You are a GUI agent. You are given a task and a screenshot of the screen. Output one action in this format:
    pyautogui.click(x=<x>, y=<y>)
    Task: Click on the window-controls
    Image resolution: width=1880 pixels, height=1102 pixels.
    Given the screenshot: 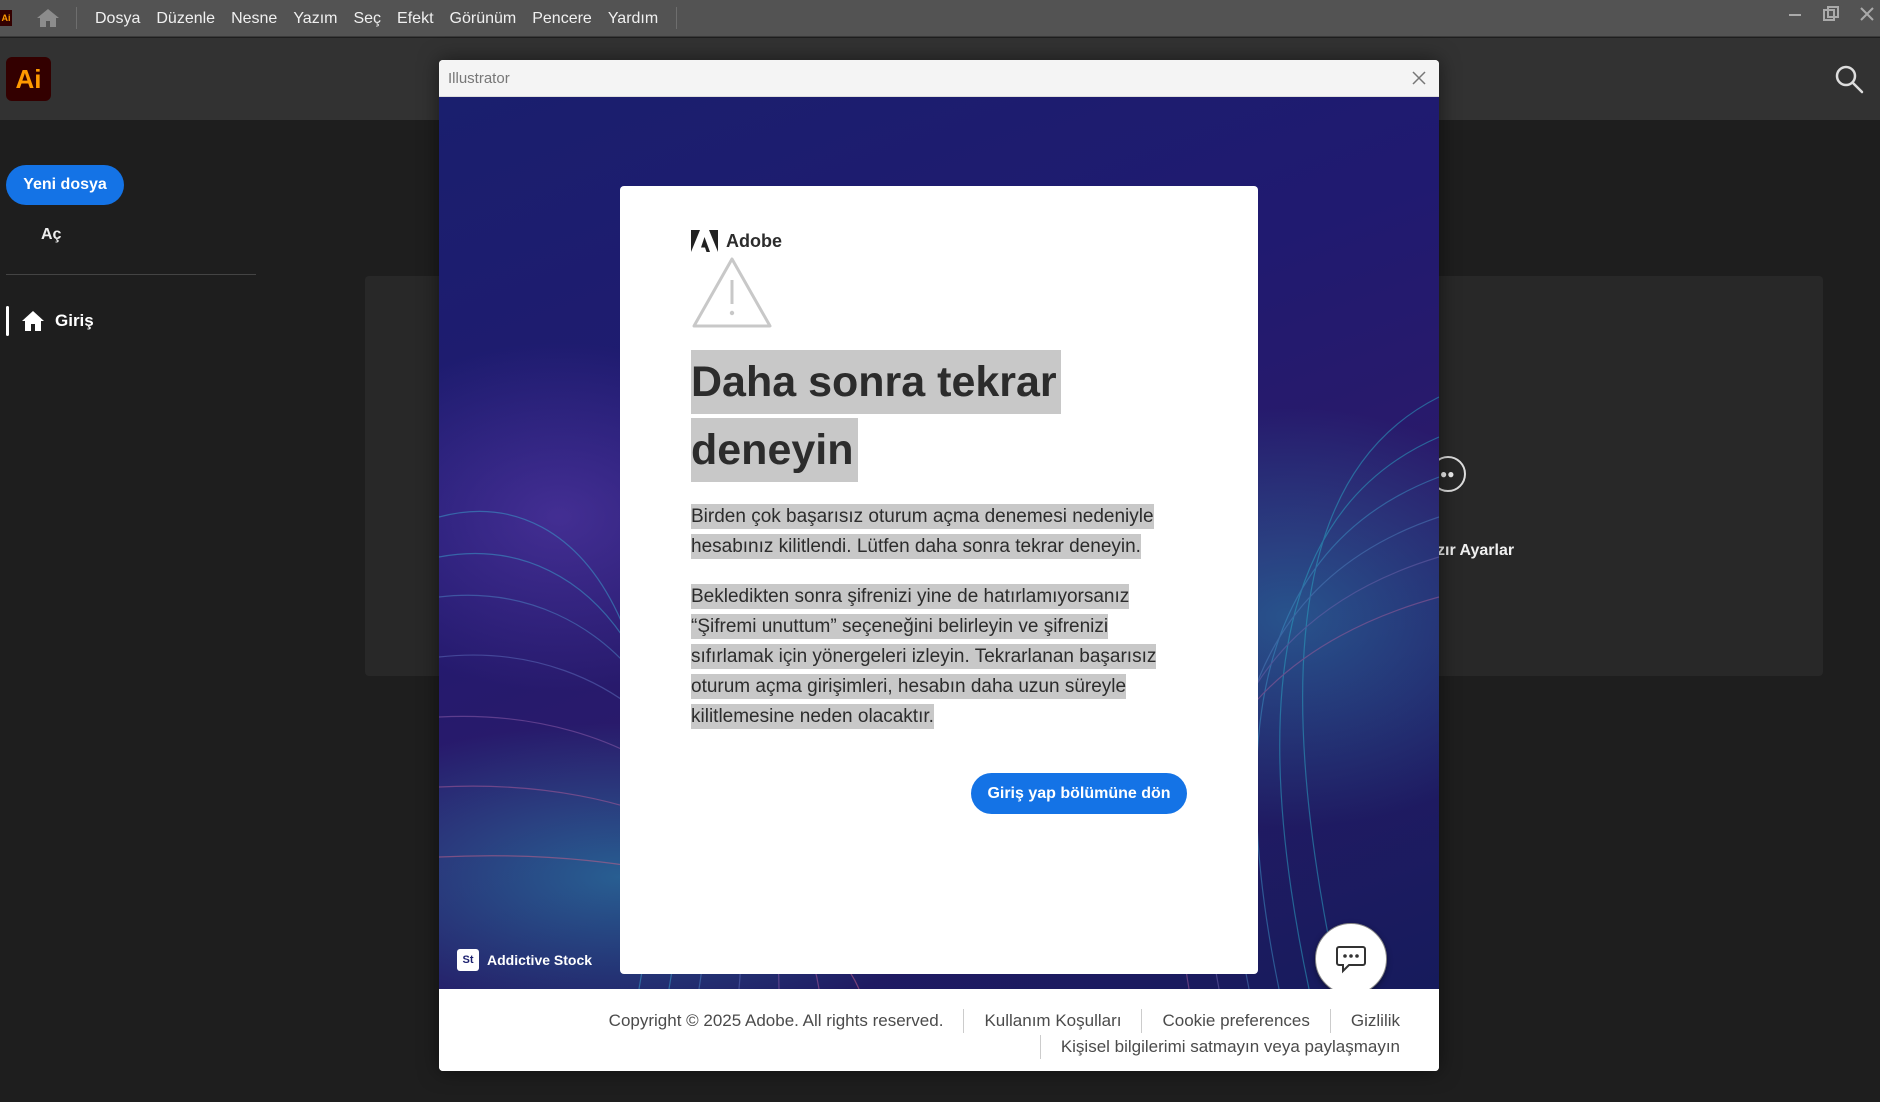 What is the action you would take?
    pyautogui.click(x=1833, y=14)
    